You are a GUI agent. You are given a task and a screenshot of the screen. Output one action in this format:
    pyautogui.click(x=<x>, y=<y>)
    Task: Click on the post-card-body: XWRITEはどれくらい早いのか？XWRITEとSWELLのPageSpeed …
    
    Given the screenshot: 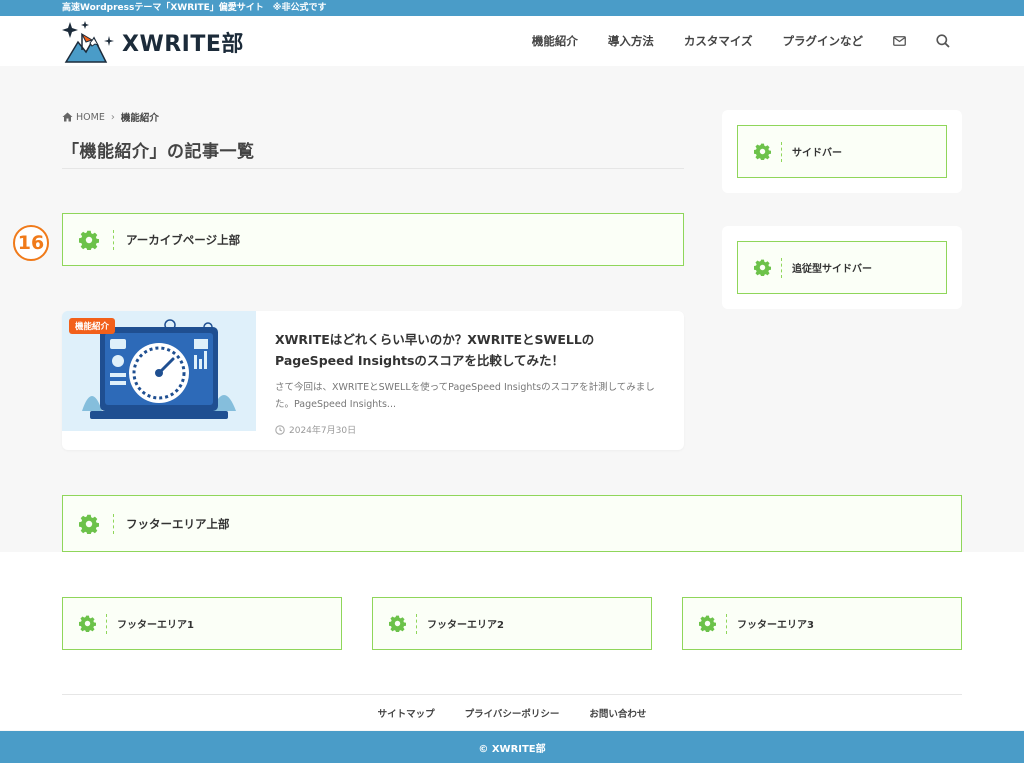 What is the action you would take?
    pyautogui.click(x=470, y=380)
    